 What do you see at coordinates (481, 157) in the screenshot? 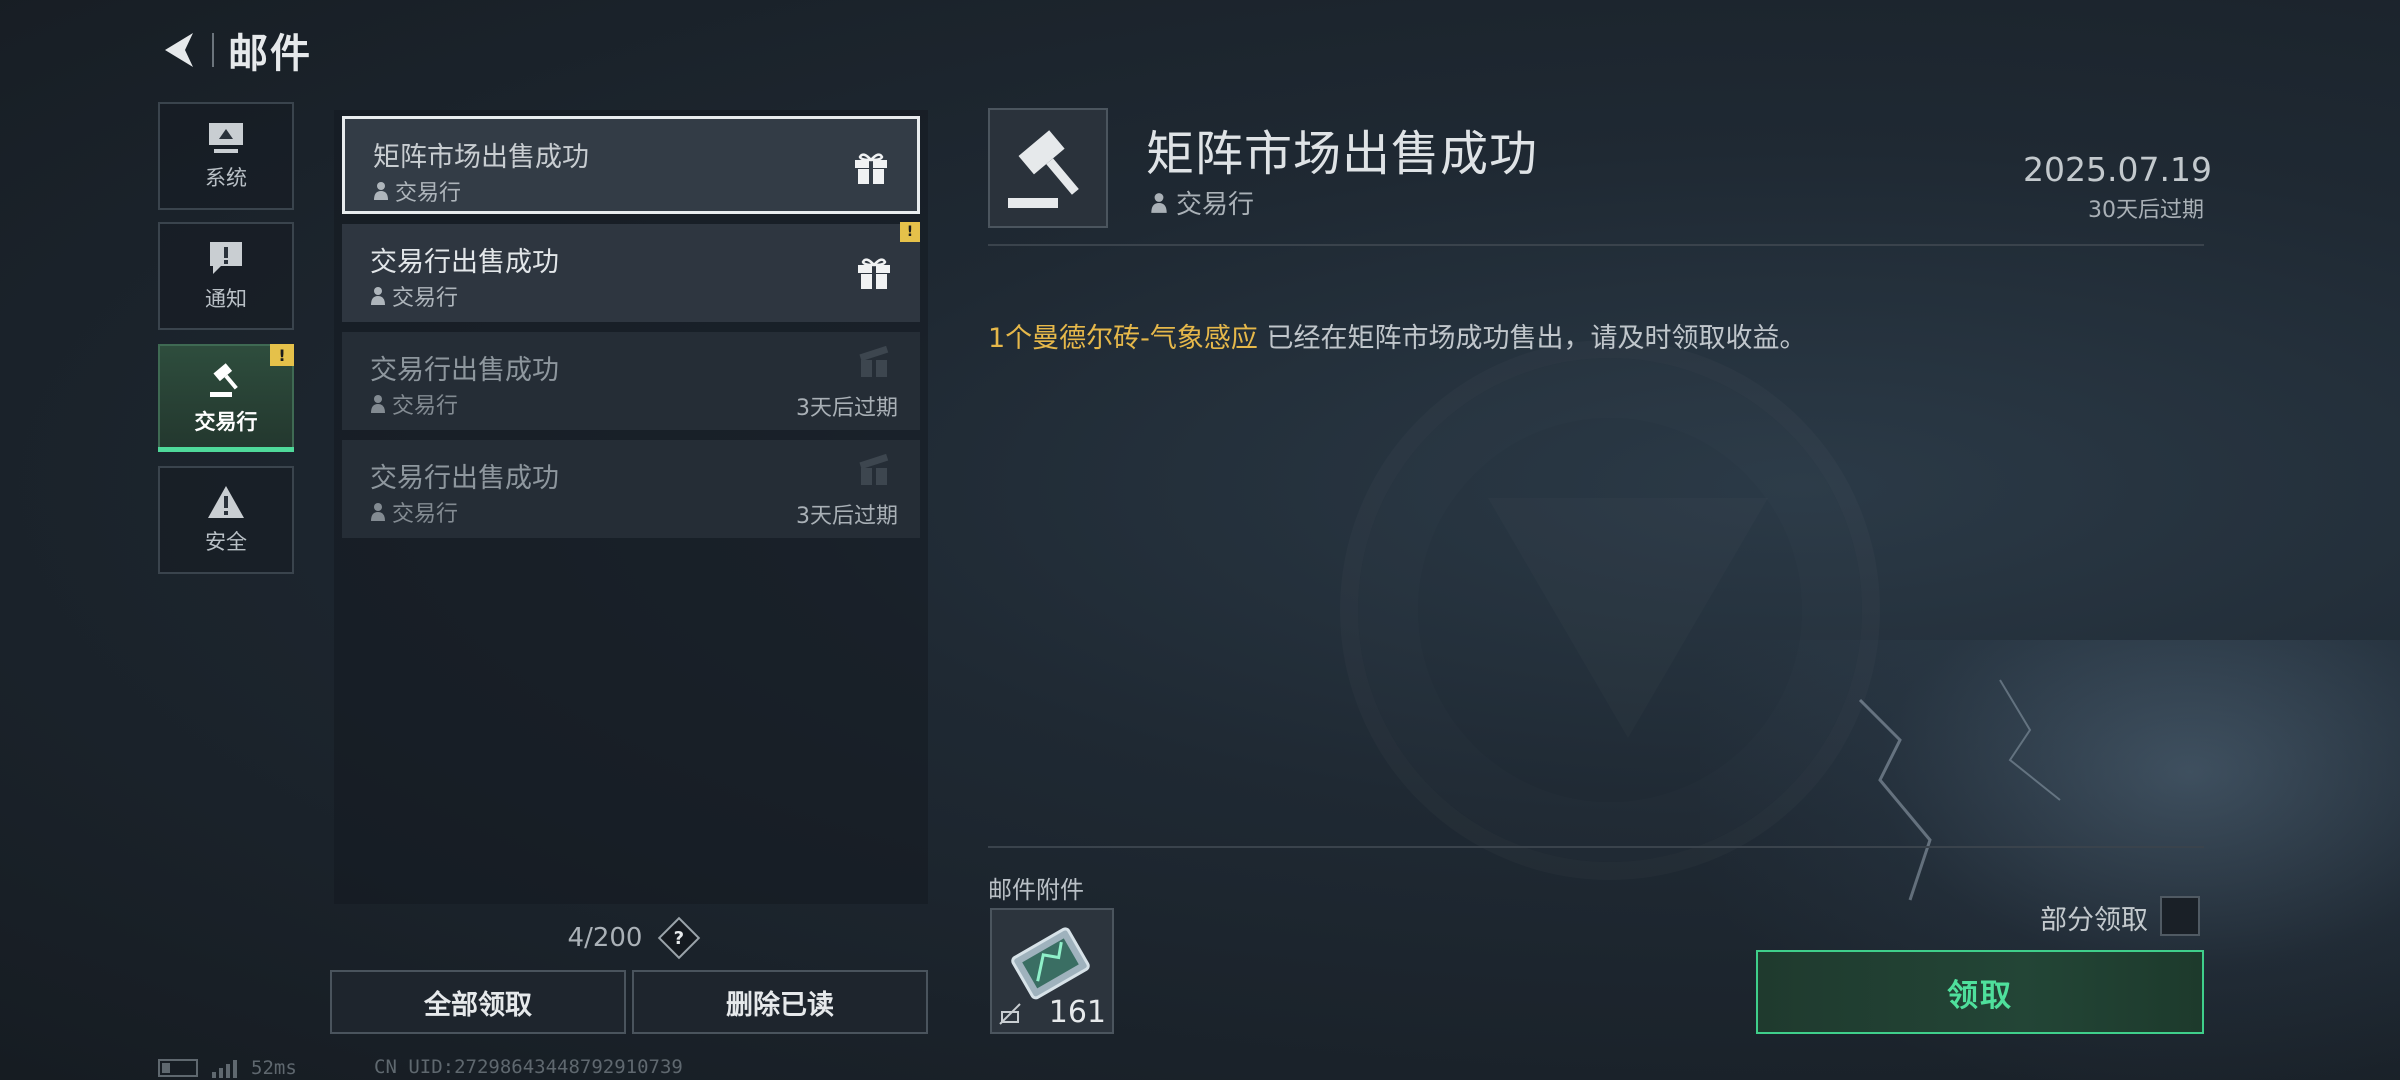
I see `mail-title: 矩阵市场出售成功` at bounding box center [481, 157].